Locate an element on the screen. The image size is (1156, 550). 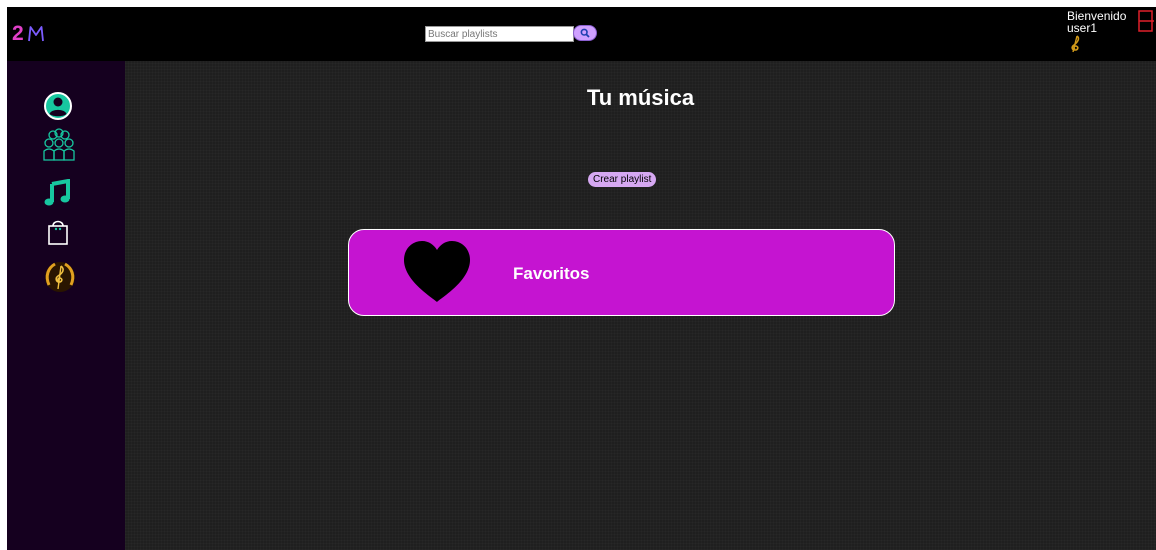
music-note-icon is located at coordinates (57, 193).